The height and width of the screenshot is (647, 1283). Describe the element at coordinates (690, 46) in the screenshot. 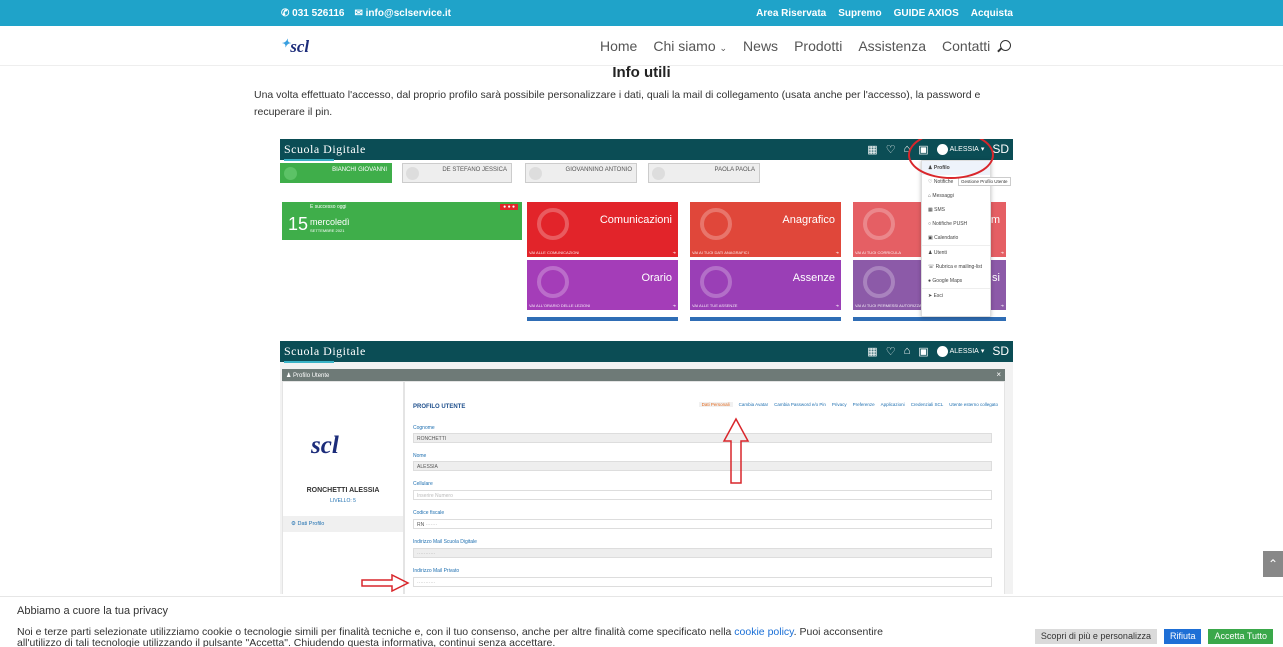

I see `nav-chi-siamo: Chi siamo ⌄` at that location.